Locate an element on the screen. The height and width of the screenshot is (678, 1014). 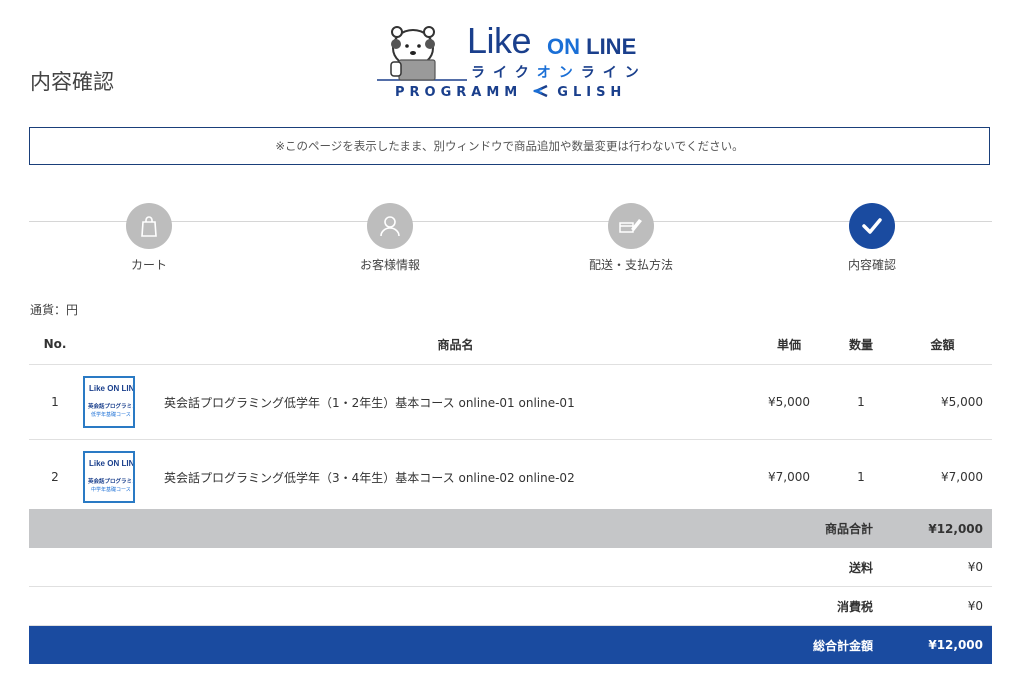
step-cart-label: カート is located at coordinates (148, 265).